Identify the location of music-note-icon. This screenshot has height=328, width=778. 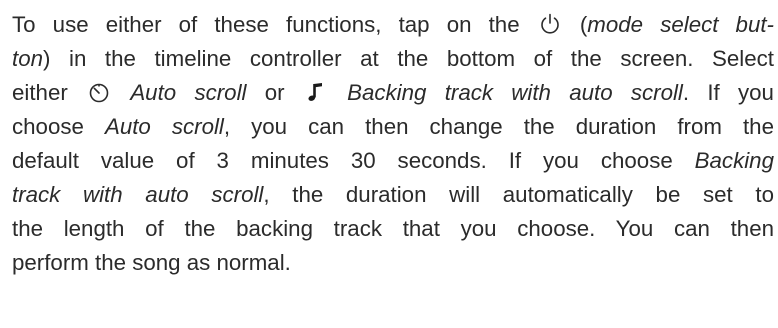
(316, 92).